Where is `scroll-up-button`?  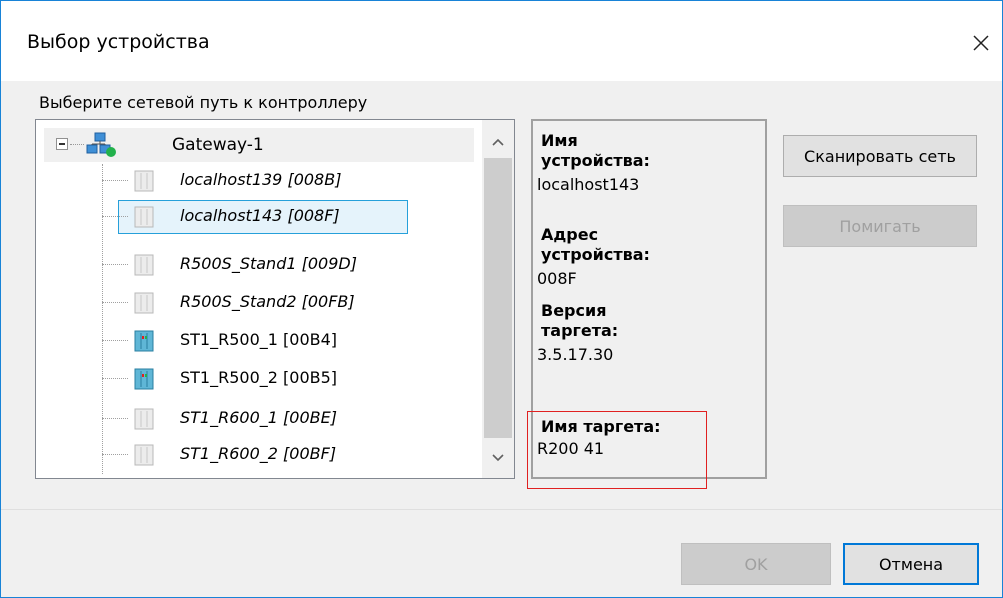
scroll-up-button is located at coordinates (498, 142).